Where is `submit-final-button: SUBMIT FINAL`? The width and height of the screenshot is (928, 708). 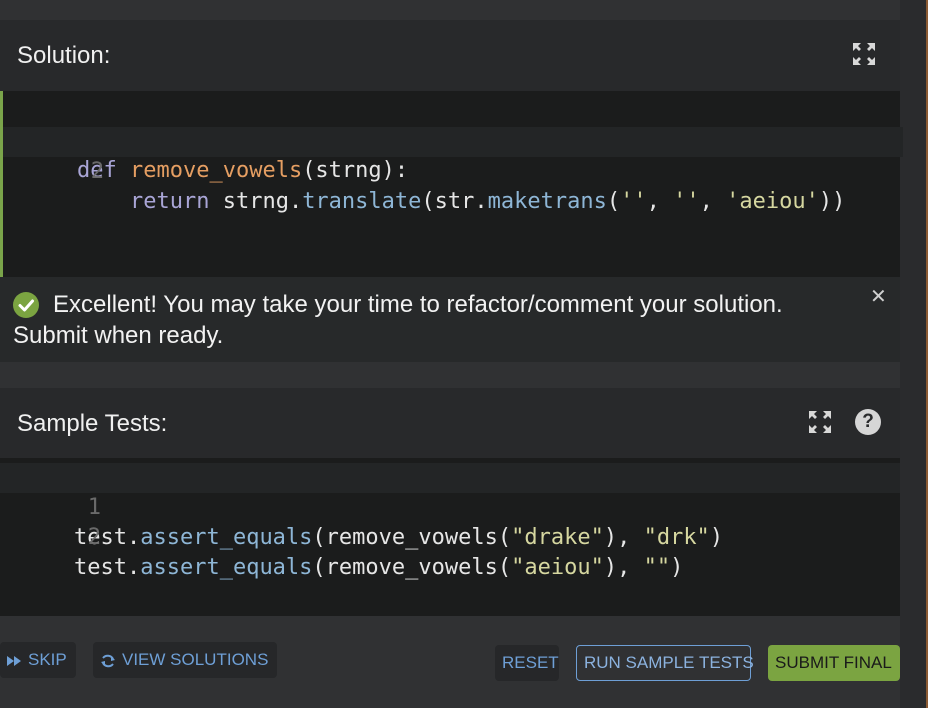
submit-final-button: SUBMIT FINAL is located at coordinates (834, 663).